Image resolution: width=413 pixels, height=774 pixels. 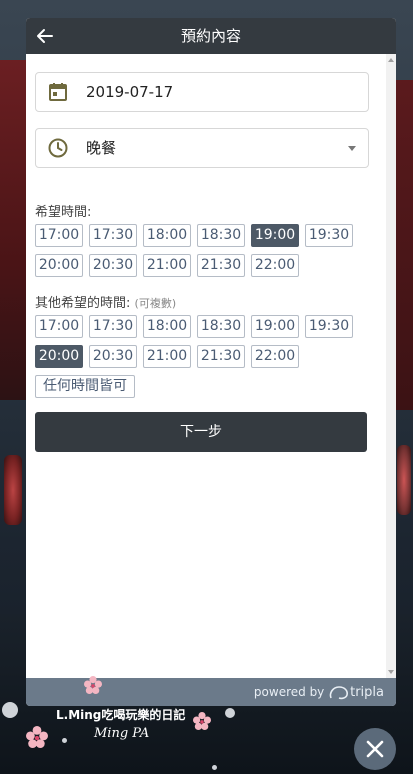 I want to click on other-time-slot: 21:00, so click(x=167, y=356).